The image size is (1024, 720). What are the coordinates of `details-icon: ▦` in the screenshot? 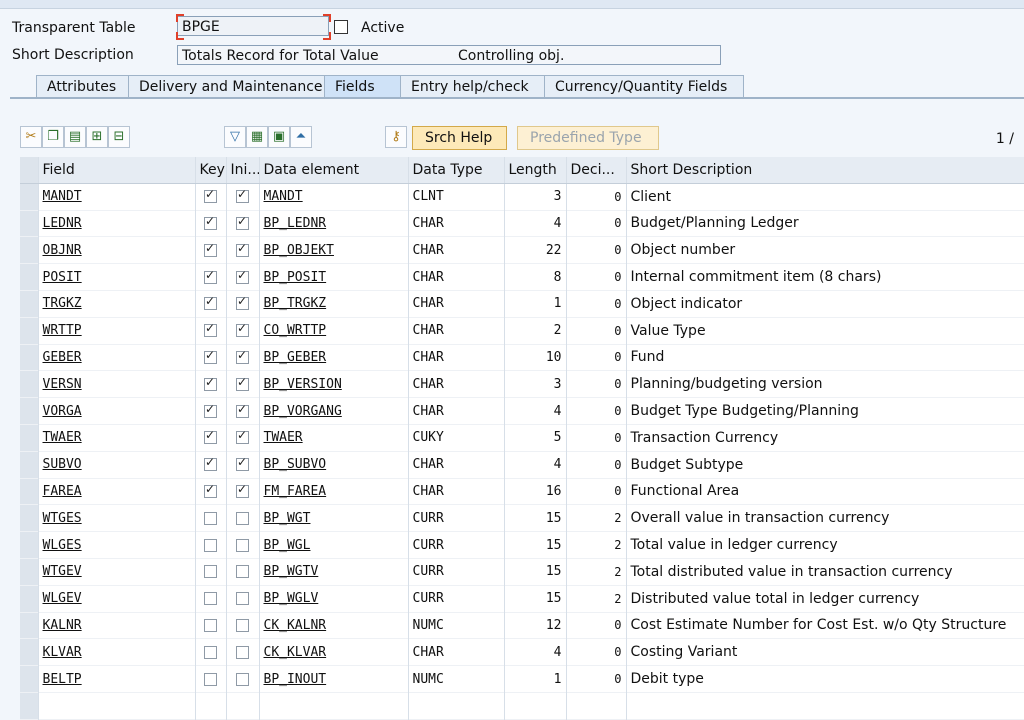 It's located at (257, 137).